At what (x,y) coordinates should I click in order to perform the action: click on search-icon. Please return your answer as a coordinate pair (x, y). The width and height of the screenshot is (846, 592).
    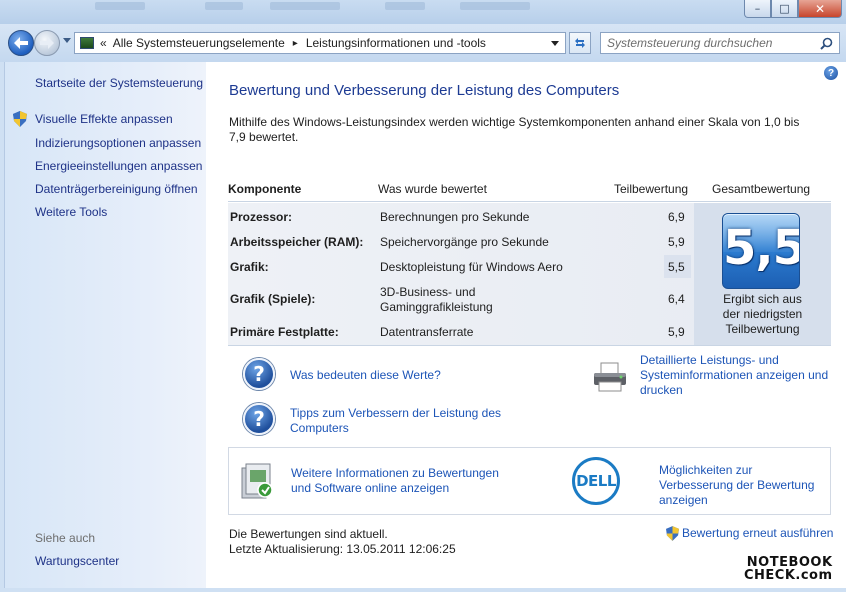
    Looking at the image, I should click on (826, 43).